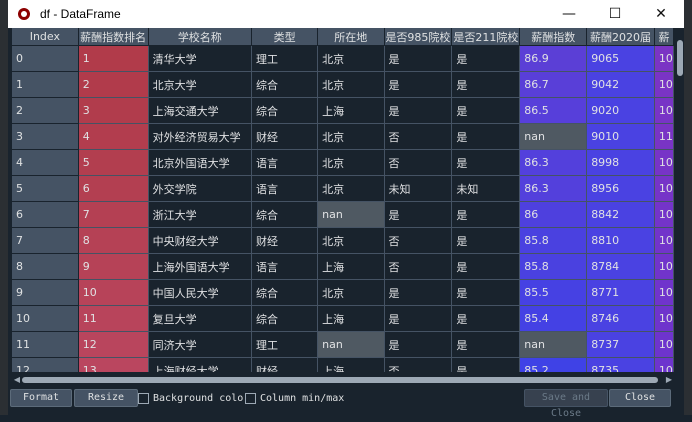 The width and height of the screenshot is (692, 422). I want to click on table-cell: 北京大学, so click(200, 84).